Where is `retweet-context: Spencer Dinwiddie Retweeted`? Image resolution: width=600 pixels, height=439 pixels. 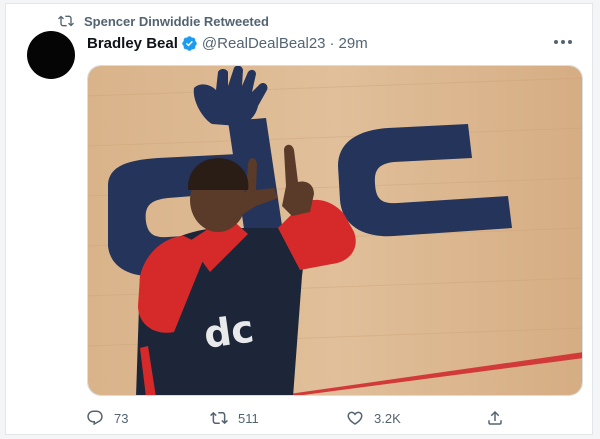 retweet-context: Spencer Dinwiddie Retweeted is located at coordinates (163, 21).